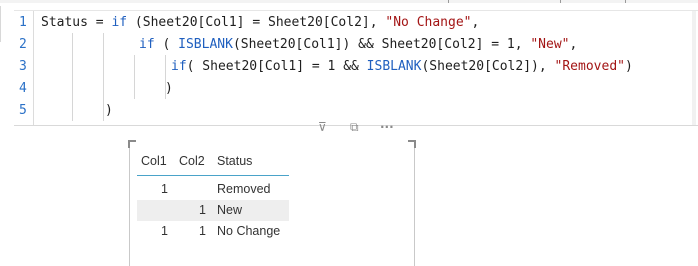  What do you see at coordinates (166, 44) in the screenshot?
I see `code-token: (` at bounding box center [166, 44].